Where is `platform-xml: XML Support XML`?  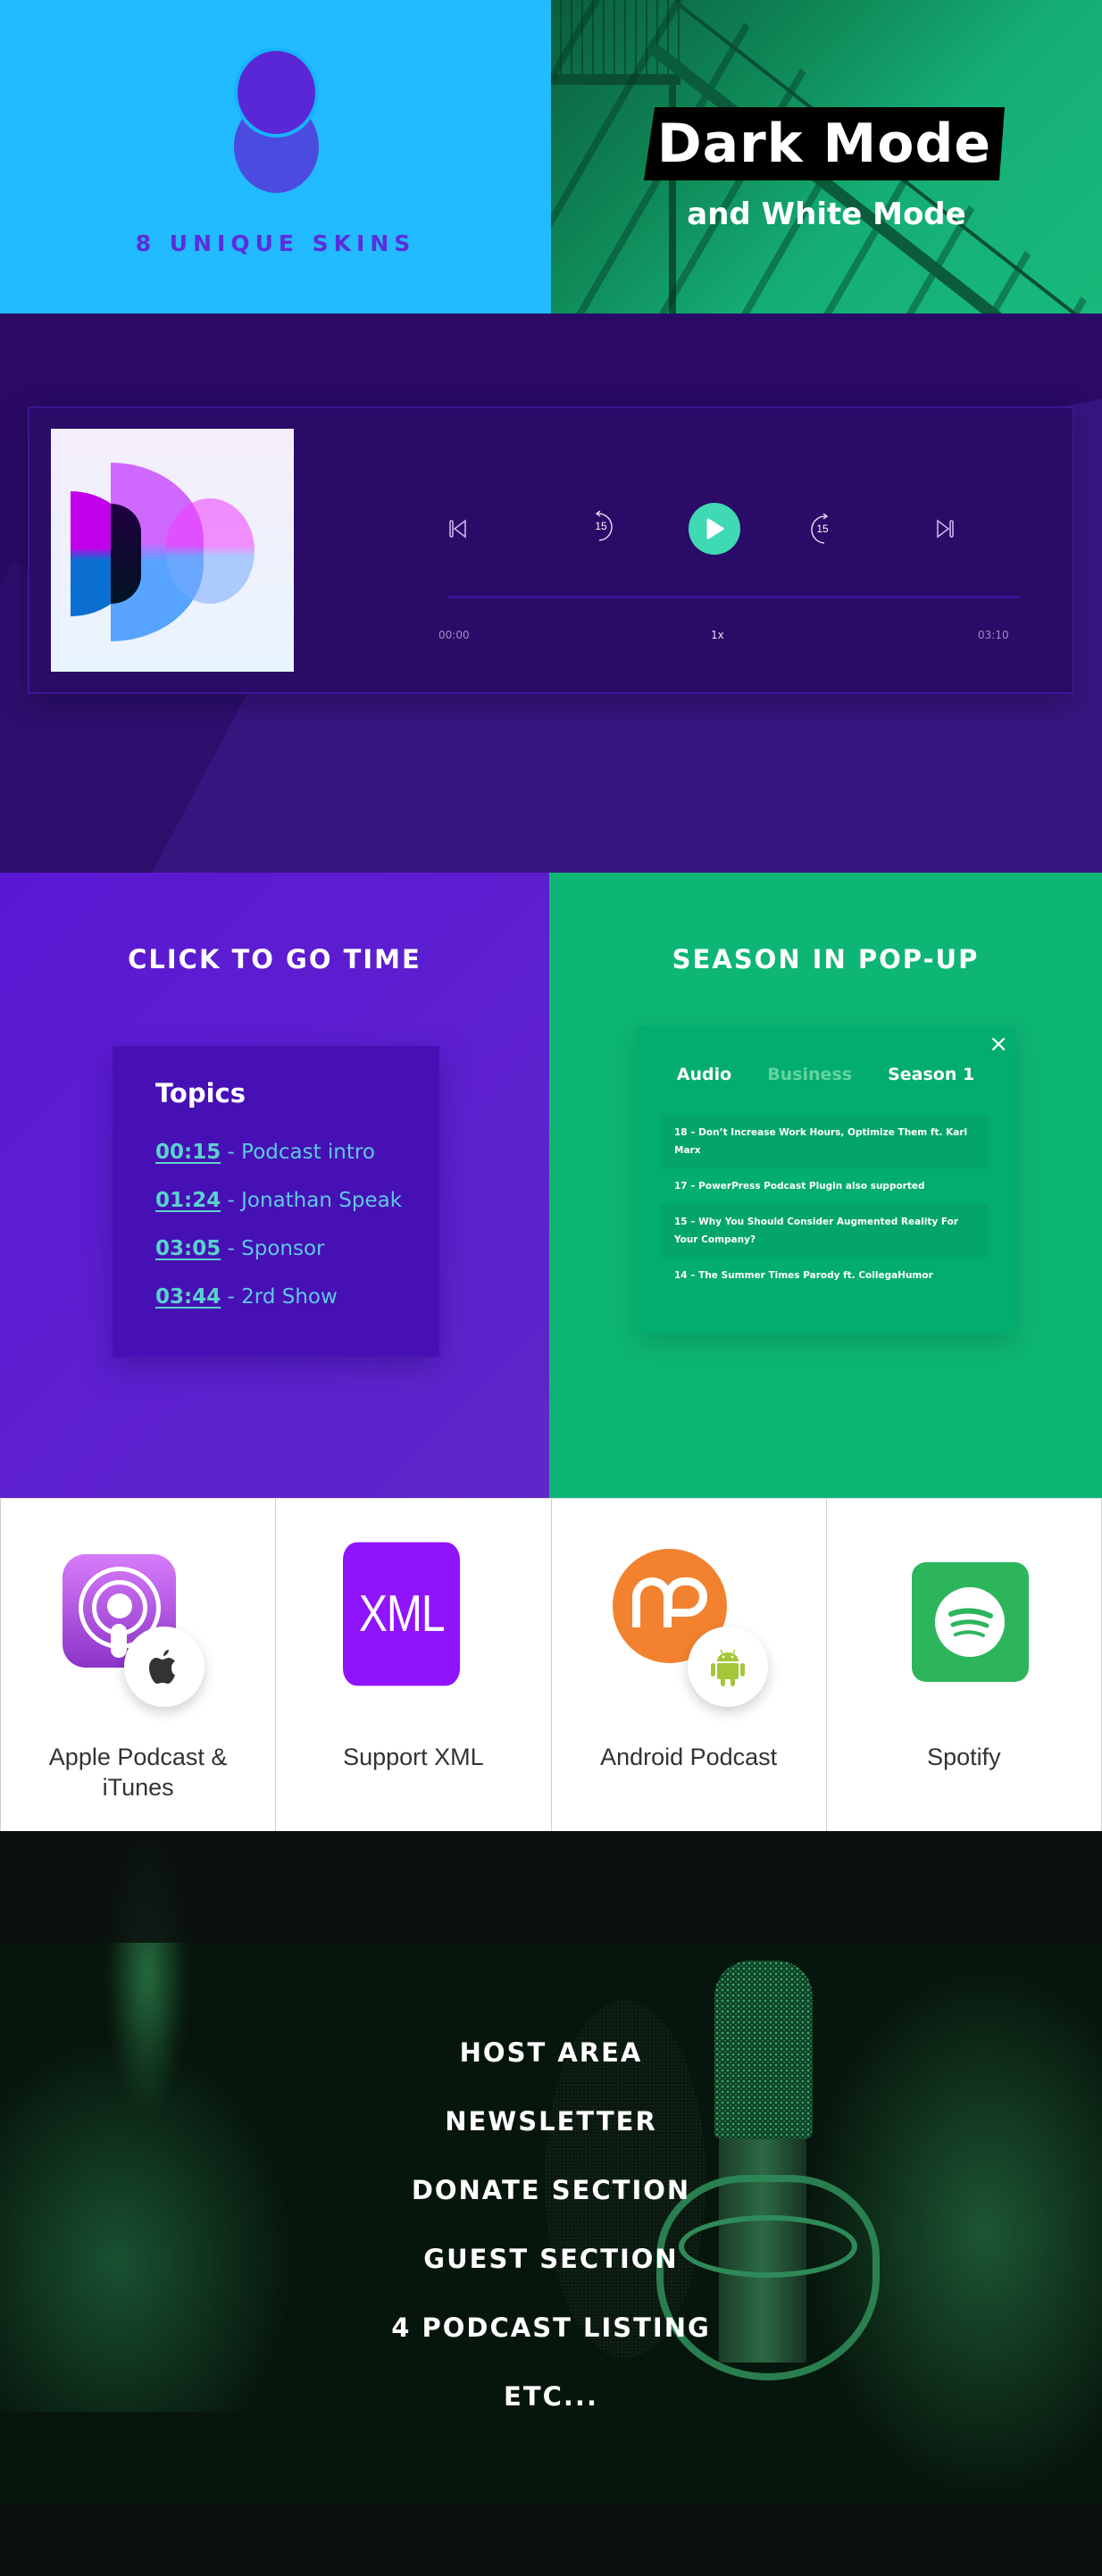 platform-xml: XML Support XML is located at coordinates (414, 1665).